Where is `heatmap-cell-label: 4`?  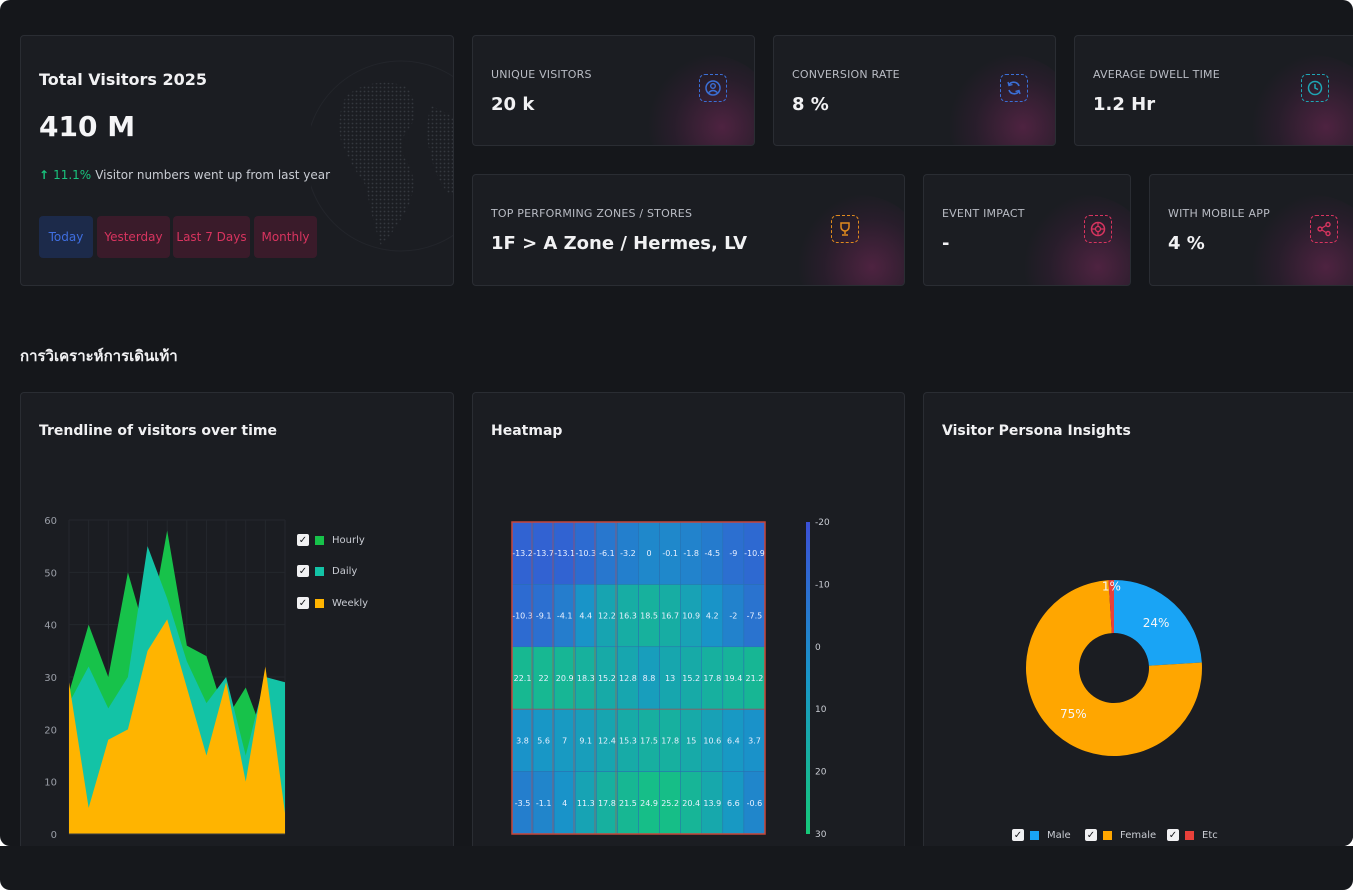 heatmap-cell-label: 4 is located at coordinates (564, 803).